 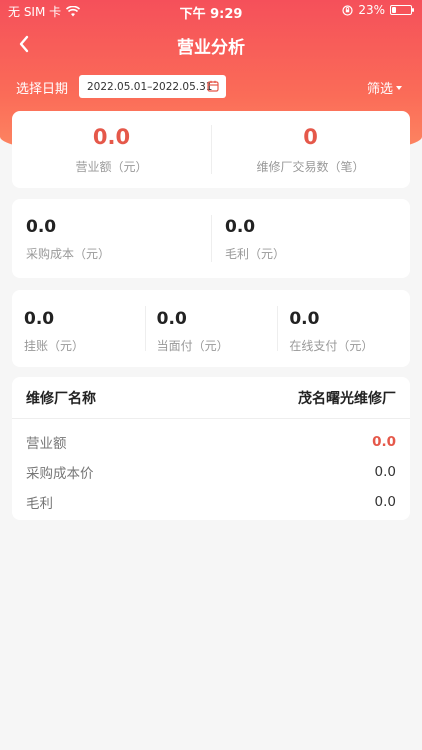 I want to click on detail-header-label: 维修厂名称, so click(x=61, y=398).